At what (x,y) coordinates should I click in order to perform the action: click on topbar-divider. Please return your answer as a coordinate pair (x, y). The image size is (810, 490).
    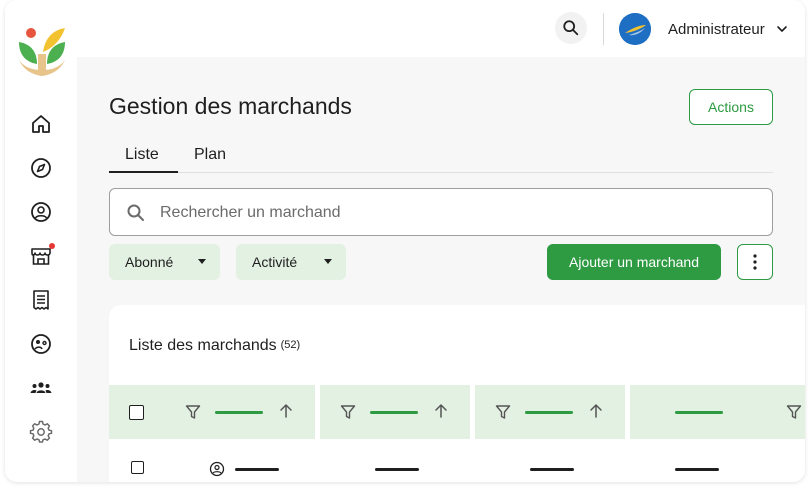
    Looking at the image, I should click on (603, 29).